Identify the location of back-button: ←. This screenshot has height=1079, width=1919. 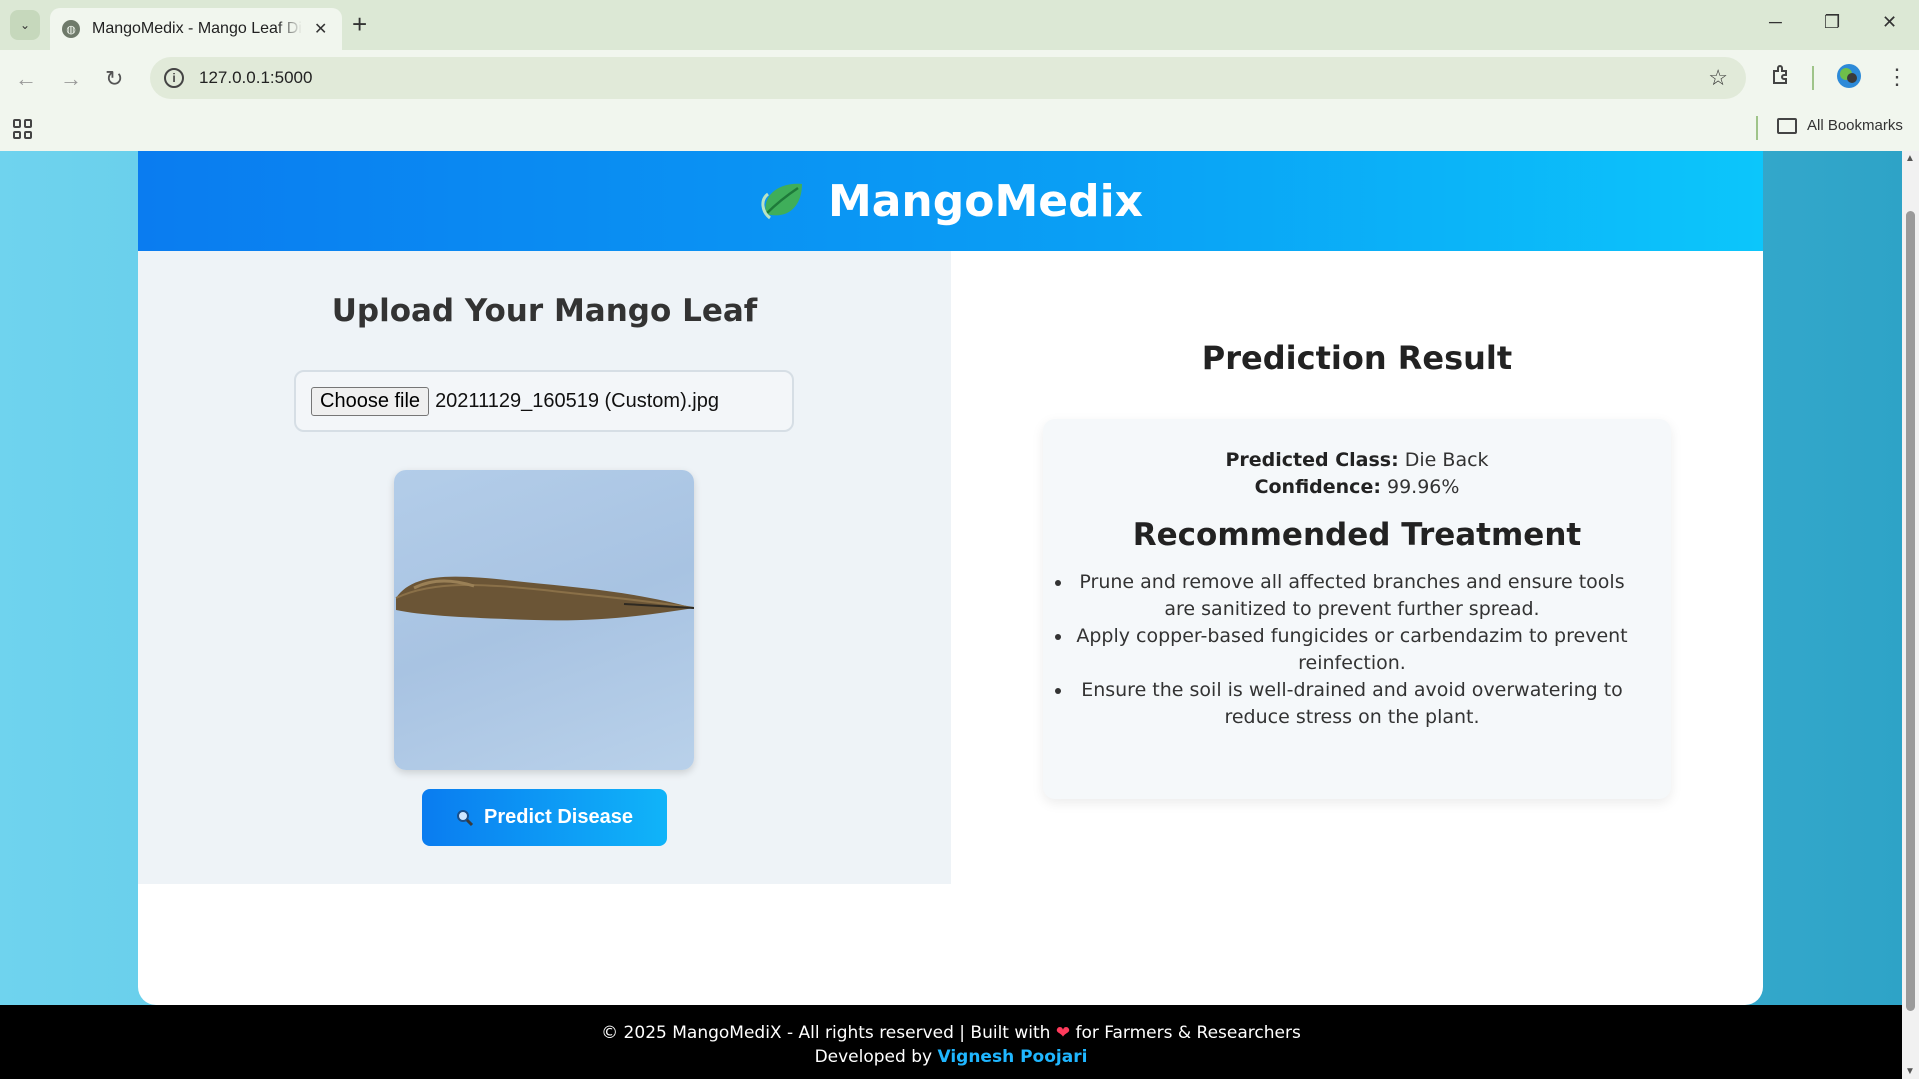
(26, 79).